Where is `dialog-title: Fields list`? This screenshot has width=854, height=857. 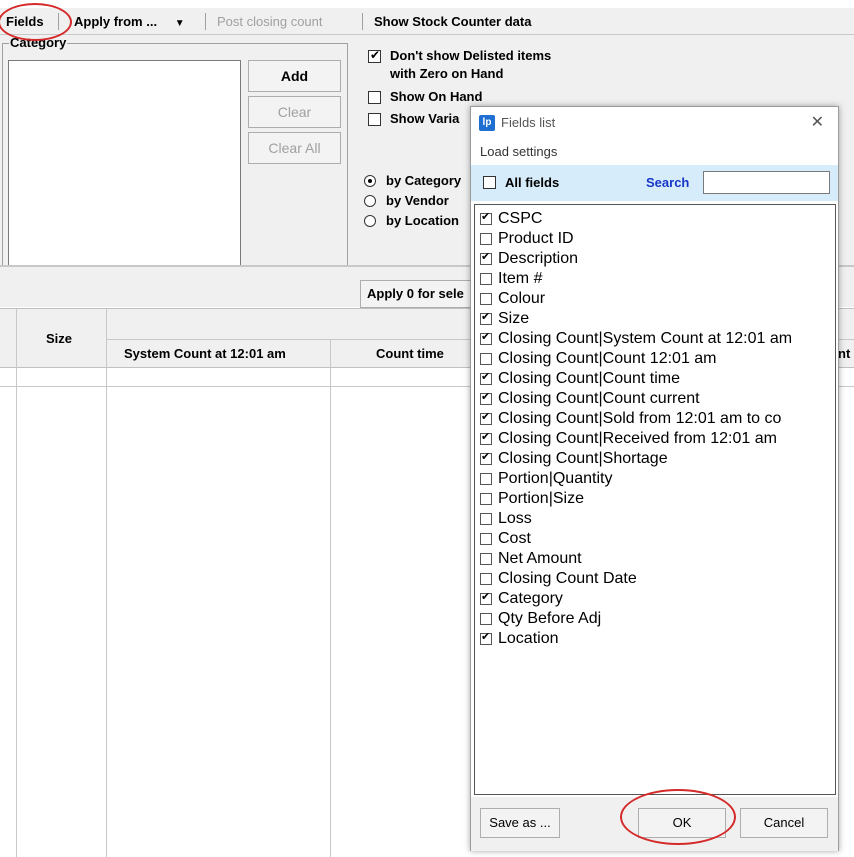 dialog-title: Fields list is located at coordinates (528, 122).